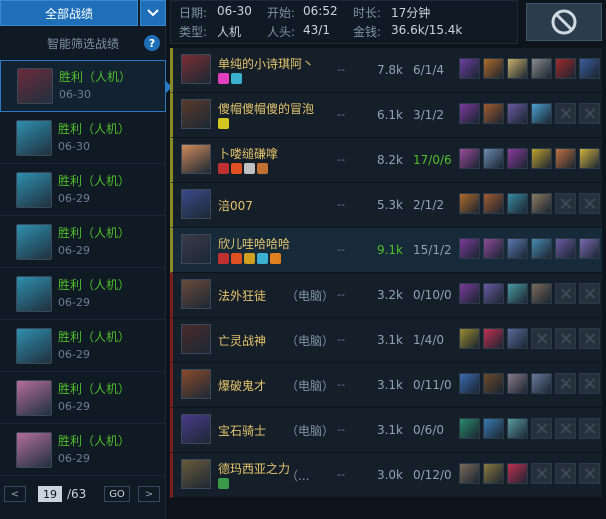 The height and width of the screenshot is (519, 606). Describe the element at coordinates (70, 128) in the screenshot. I see `match-result: 胜利` at that location.